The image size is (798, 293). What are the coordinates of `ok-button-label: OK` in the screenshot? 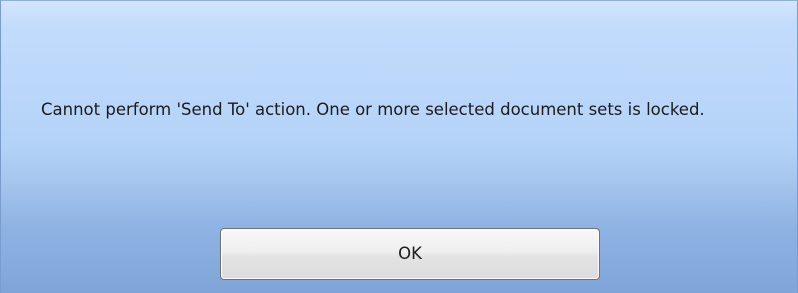 It's located at (410, 253).